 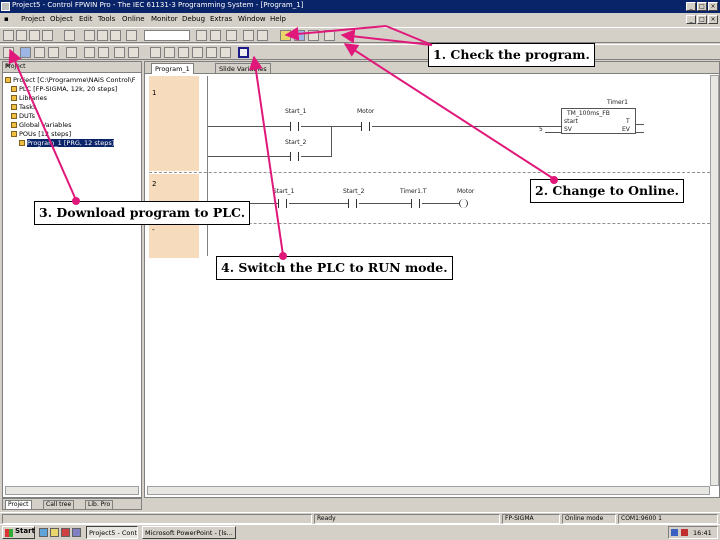 What do you see at coordinates (21, 35) in the screenshot?
I see `open-icon` at bounding box center [21, 35].